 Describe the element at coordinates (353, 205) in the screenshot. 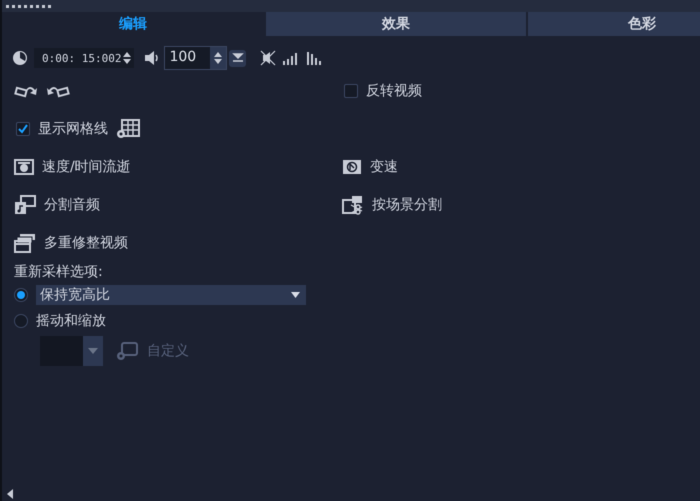

I see `scissors-icon` at that location.